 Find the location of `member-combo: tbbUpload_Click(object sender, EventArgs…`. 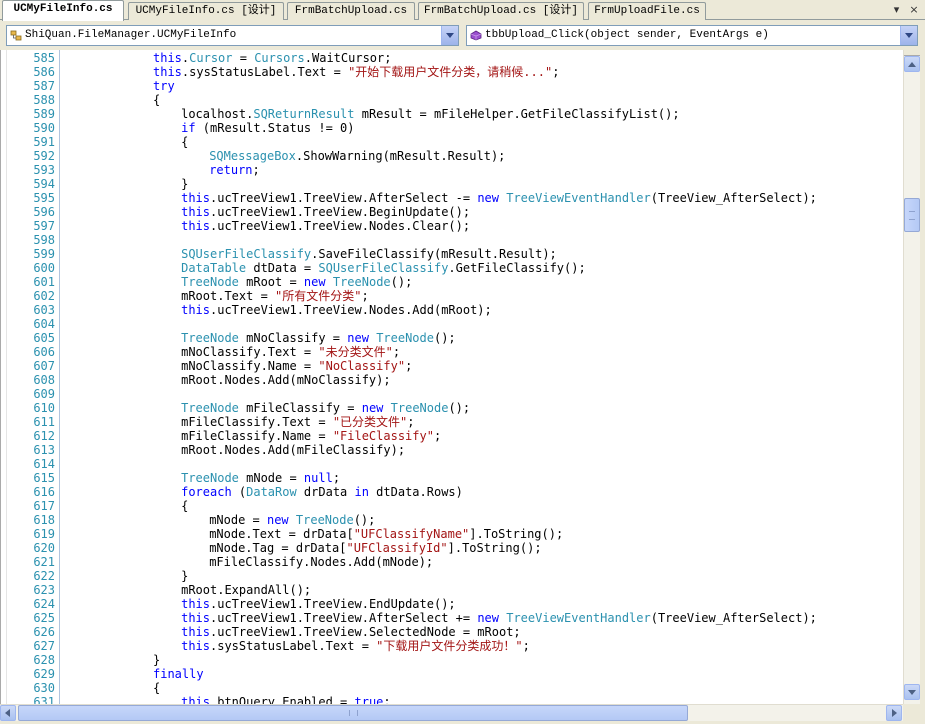

member-combo: tbbUpload_Click(object sender, EventArgs… is located at coordinates (692, 35).